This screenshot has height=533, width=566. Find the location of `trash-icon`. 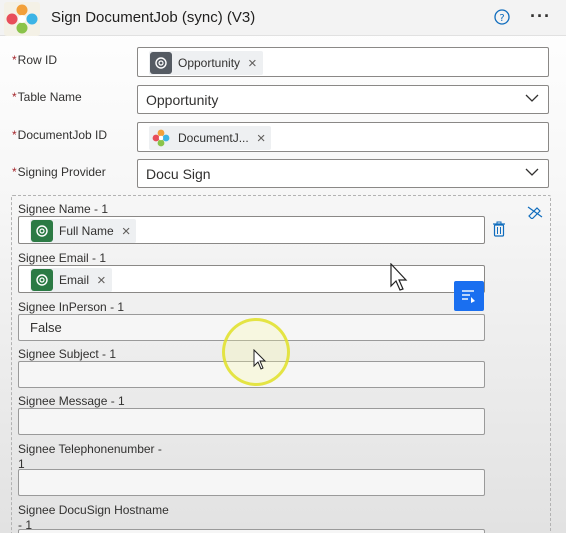

trash-icon is located at coordinates (499, 229).